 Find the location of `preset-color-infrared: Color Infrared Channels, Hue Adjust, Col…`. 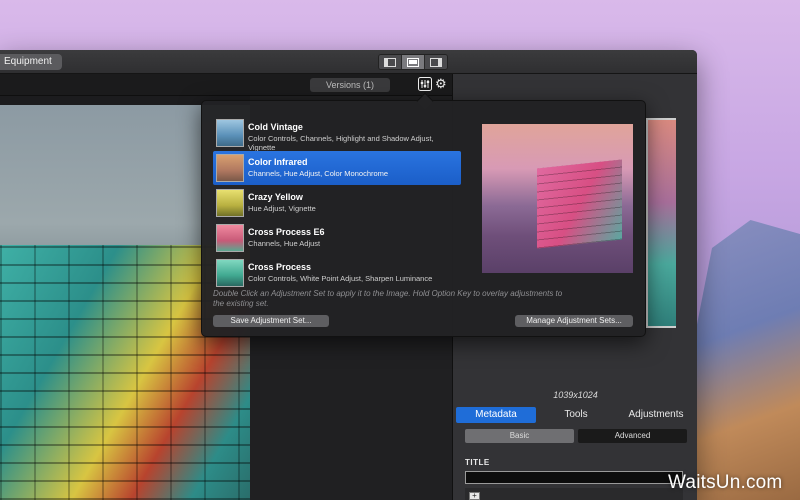

preset-color-infrared: Color Infrared Channels, Hue Adjust, Col… is located at coordinates (337, 168).